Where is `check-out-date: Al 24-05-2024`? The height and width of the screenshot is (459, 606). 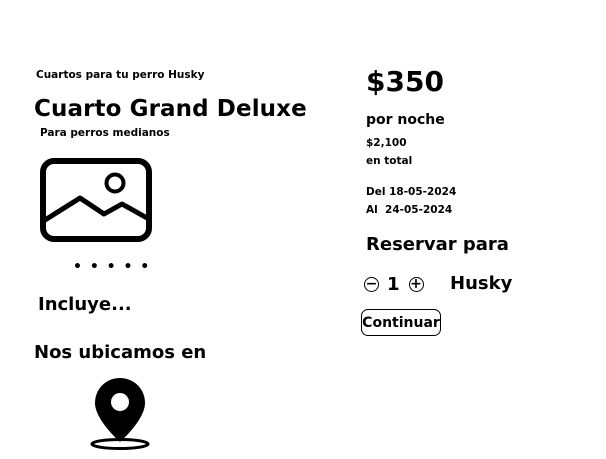
check-out-date: Al 24-05-2024 is located at coordinates (409, 210).